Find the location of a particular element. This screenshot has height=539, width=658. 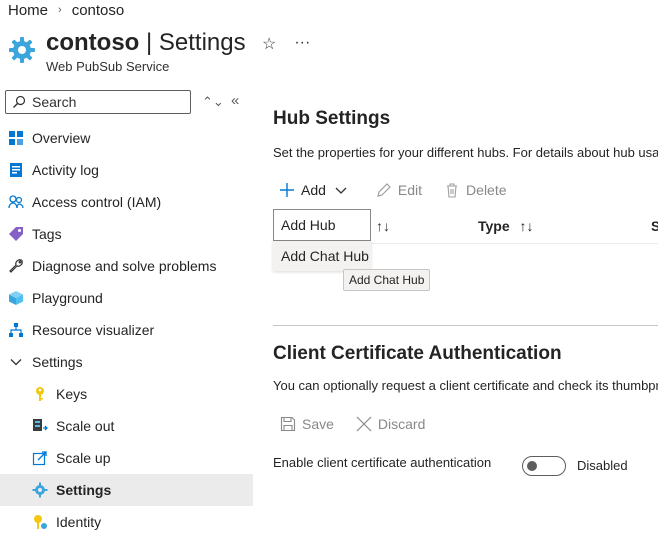

sidebar-item-activity-log: Activity log is located at coordinates (126, 170).